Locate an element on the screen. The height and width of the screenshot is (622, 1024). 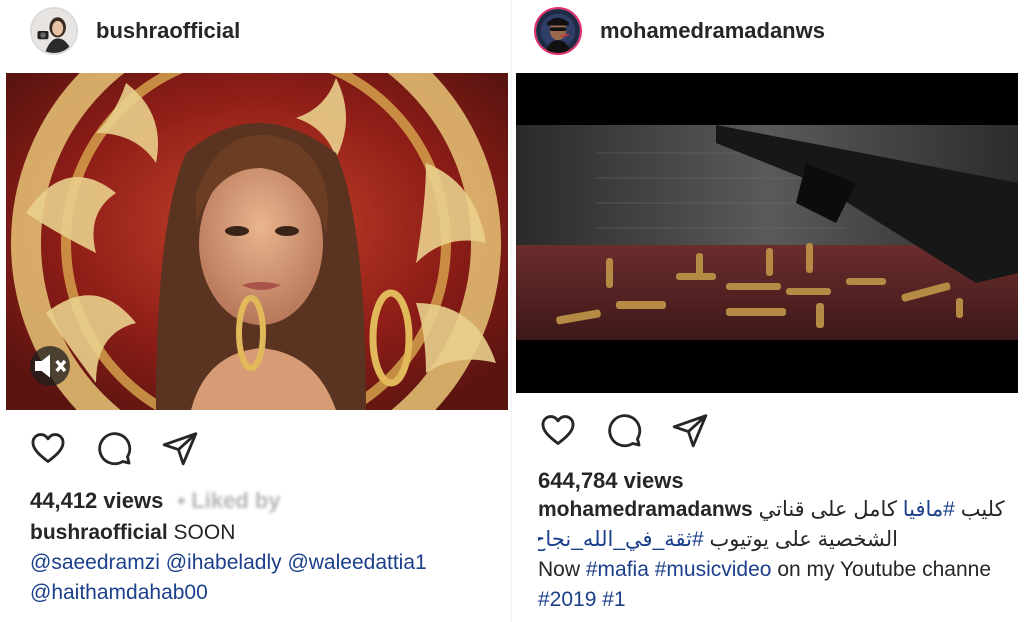
view-count: 644,784 views is located at coordinates (611, 481).